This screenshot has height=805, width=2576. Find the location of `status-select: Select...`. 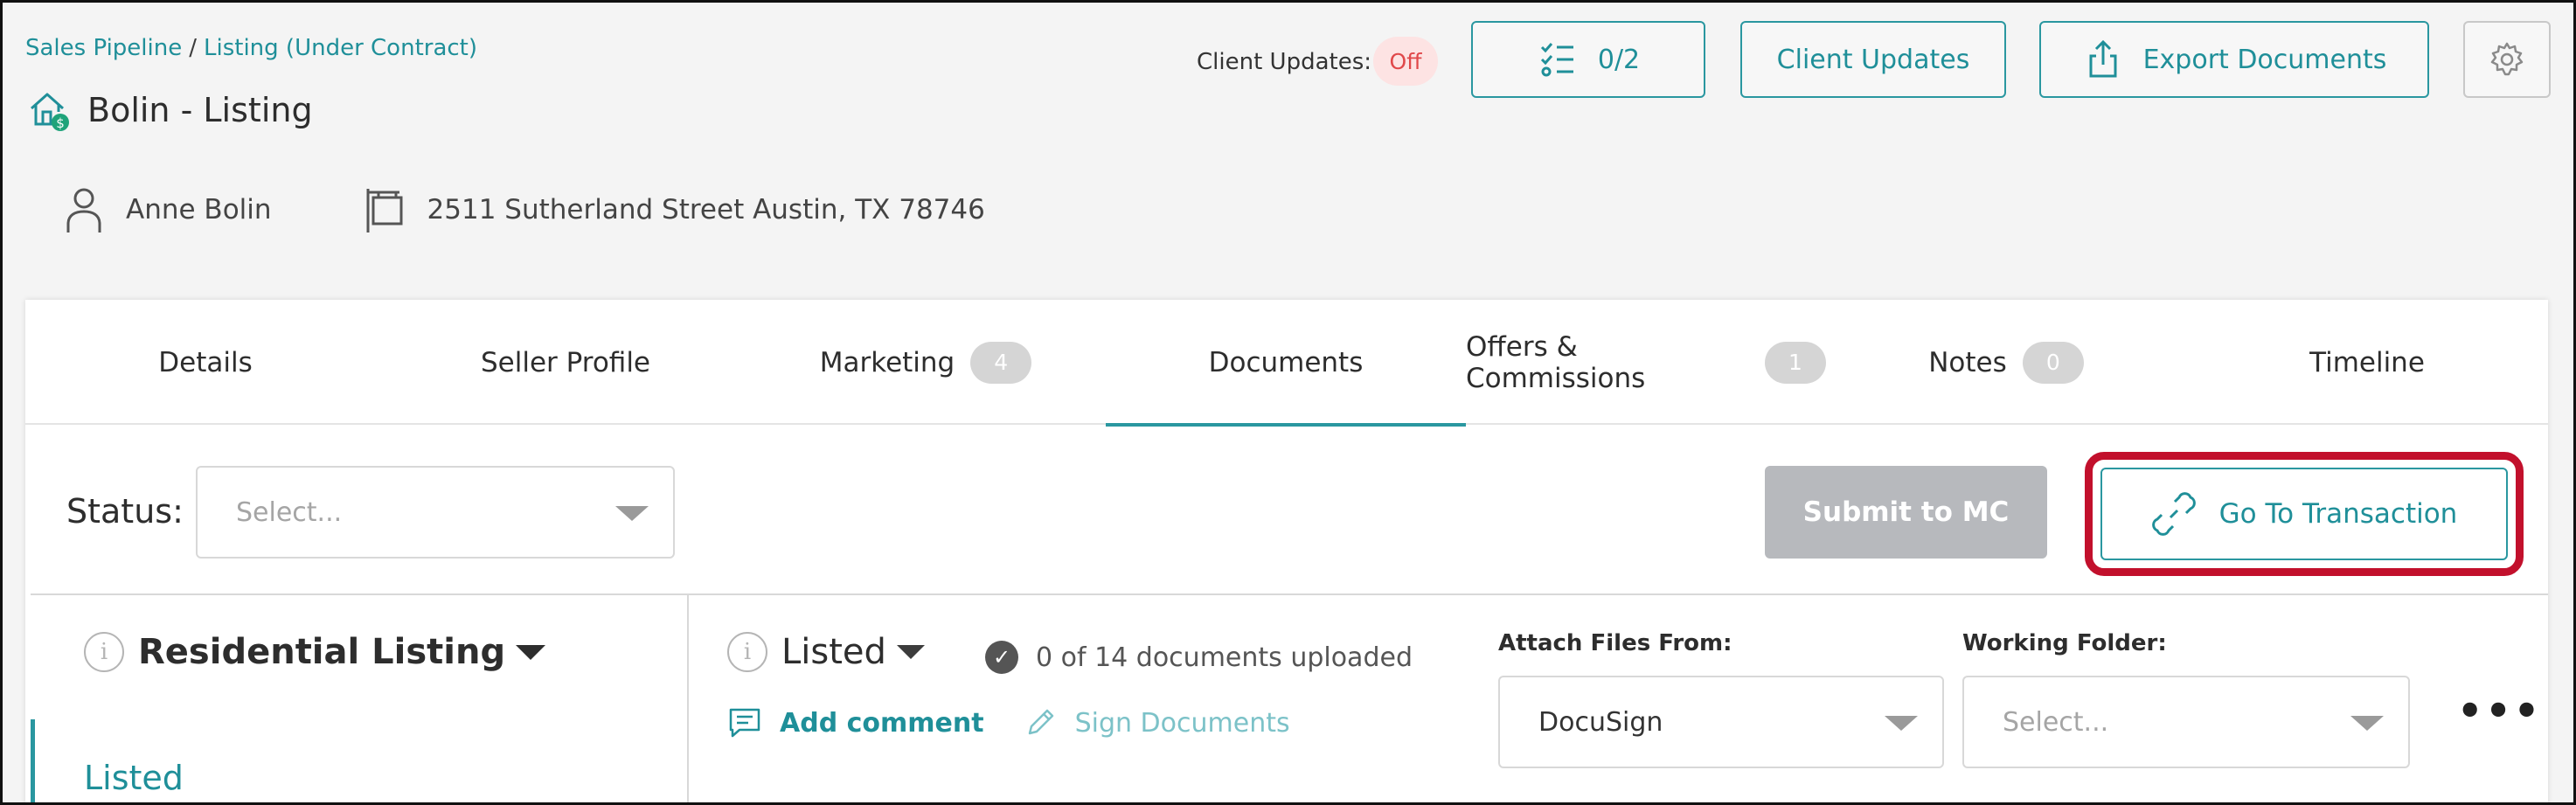

status-select: Select... is located at coordinates (436, 512).